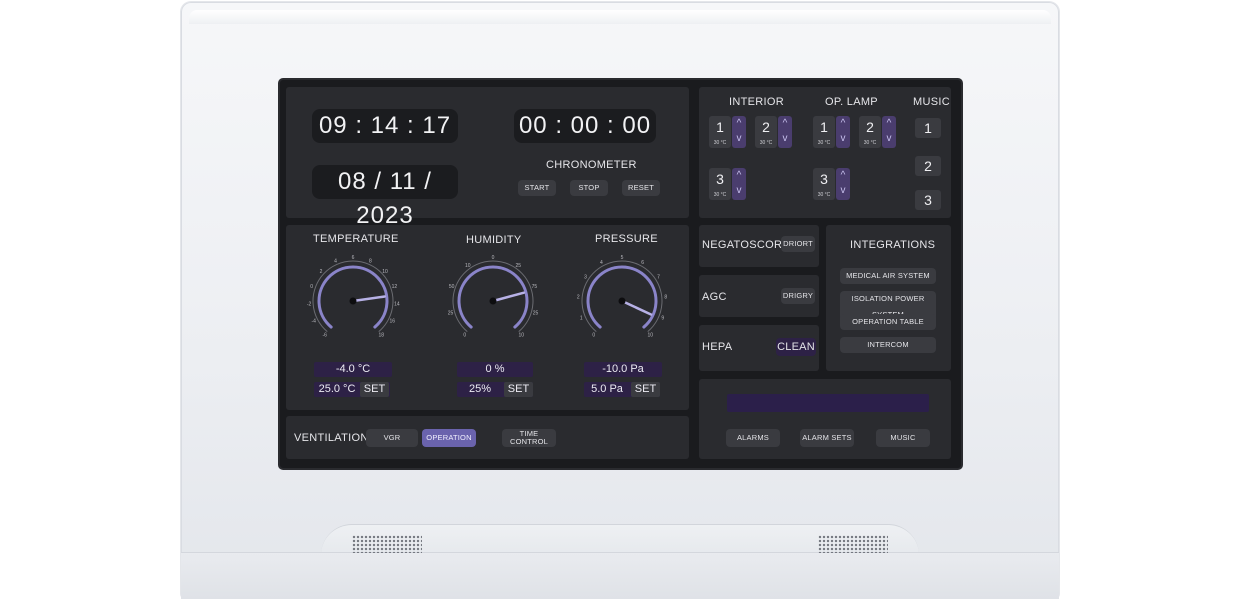 The image size is (1240, 600). What do you see at coordinates (494, 240) in the screenshot?
I see `humidity-title: HUMIDITY` at bounding box center [494, 240].